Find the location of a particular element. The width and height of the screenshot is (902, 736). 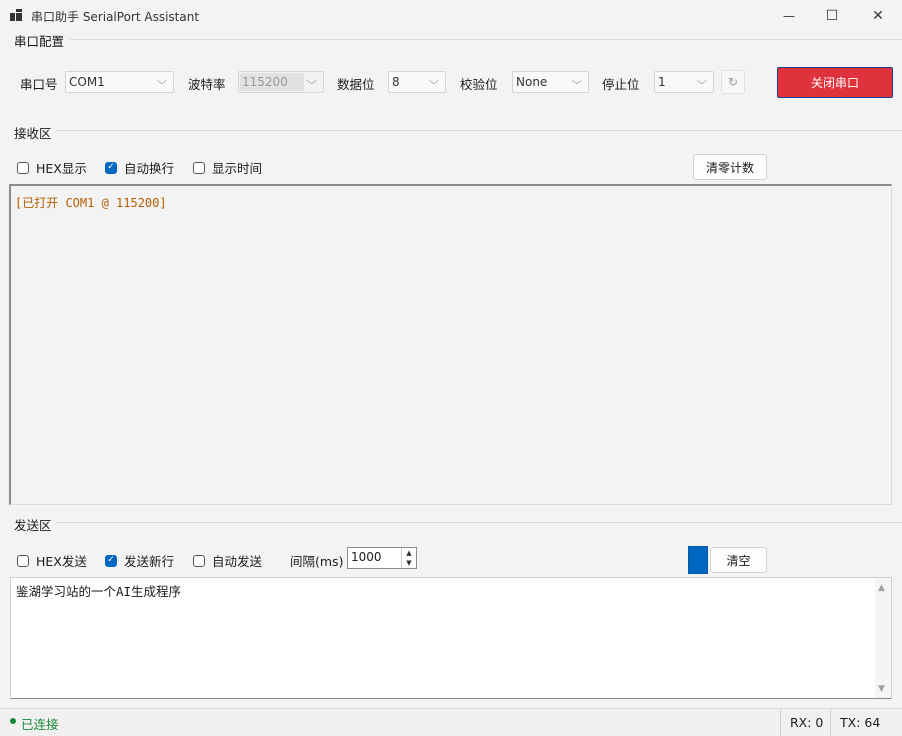

window-title: 串口助手 SerialPort Assistant is located at coordinates (115, 17).